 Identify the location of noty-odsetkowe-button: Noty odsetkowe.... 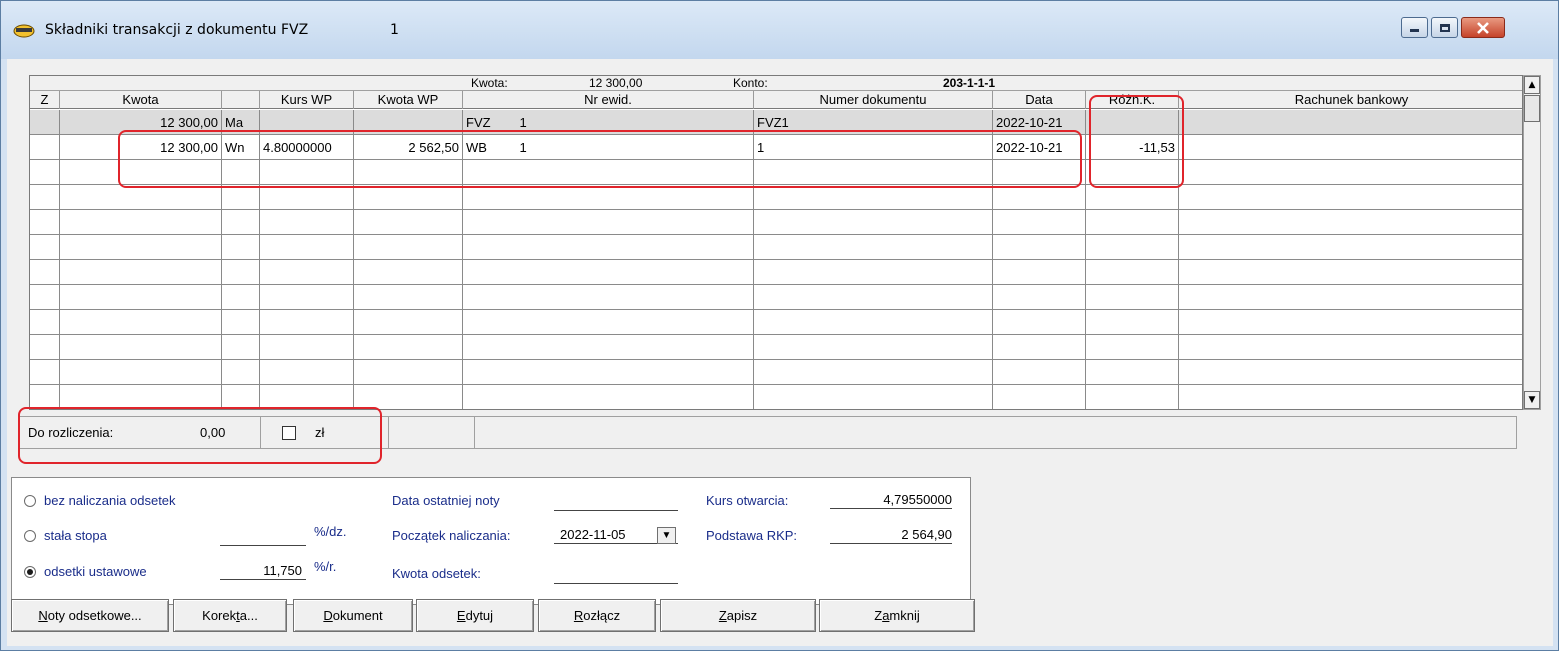
(90, 615).